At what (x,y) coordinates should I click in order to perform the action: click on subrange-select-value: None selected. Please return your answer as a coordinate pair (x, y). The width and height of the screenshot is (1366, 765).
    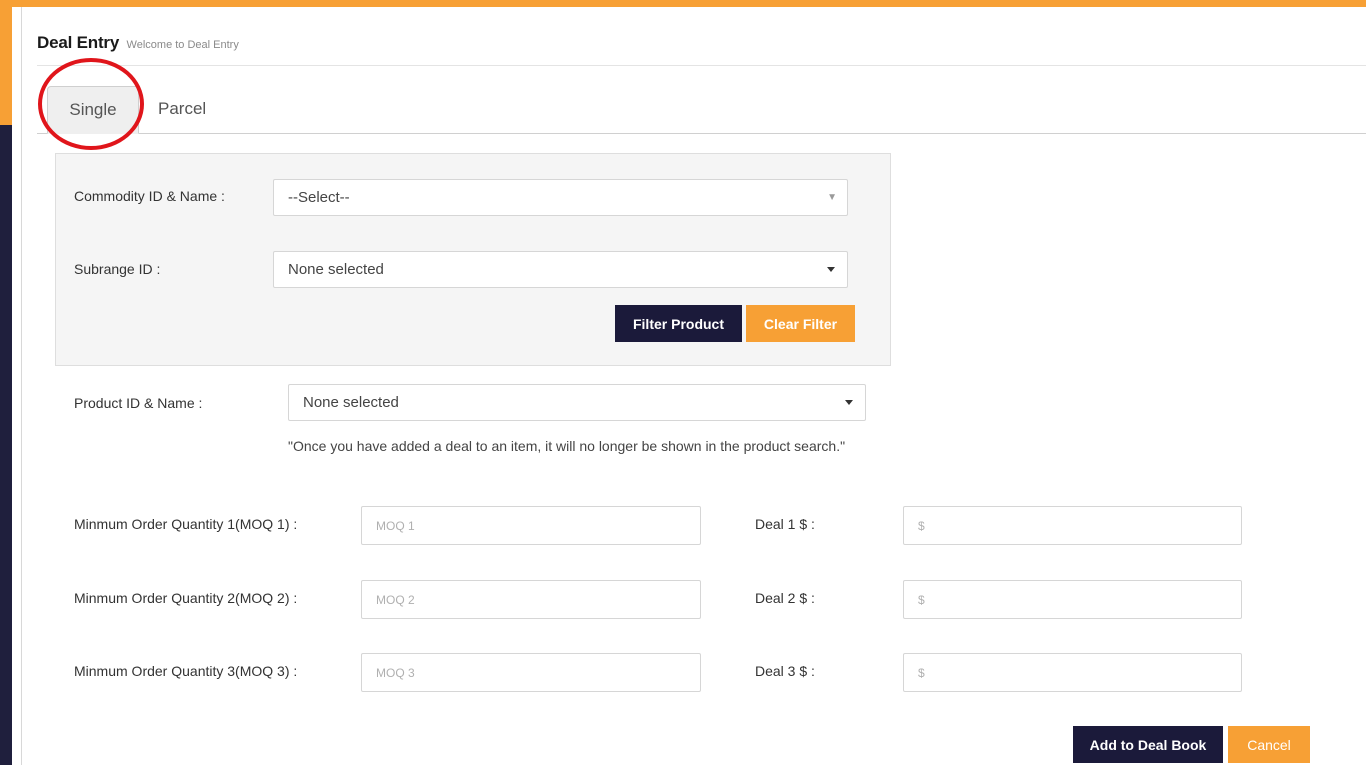
    Looking at the image, I should click on (336, 269).